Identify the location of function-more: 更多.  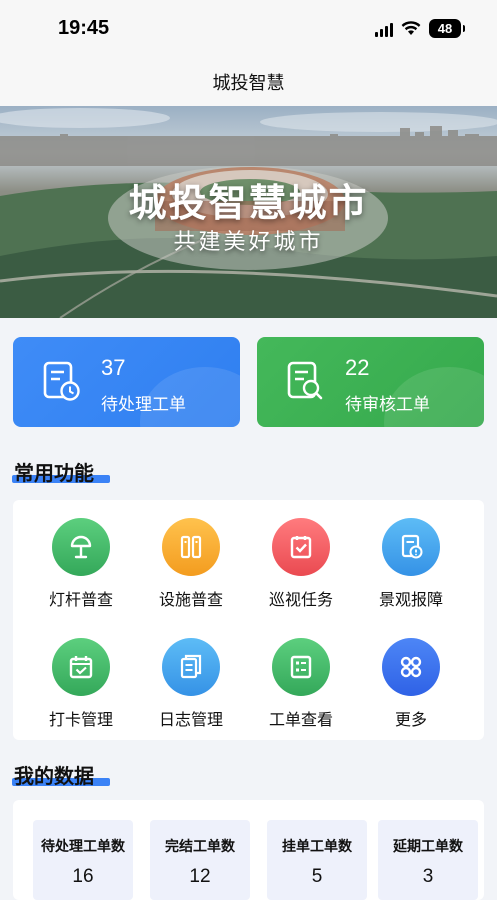
(411, 684).